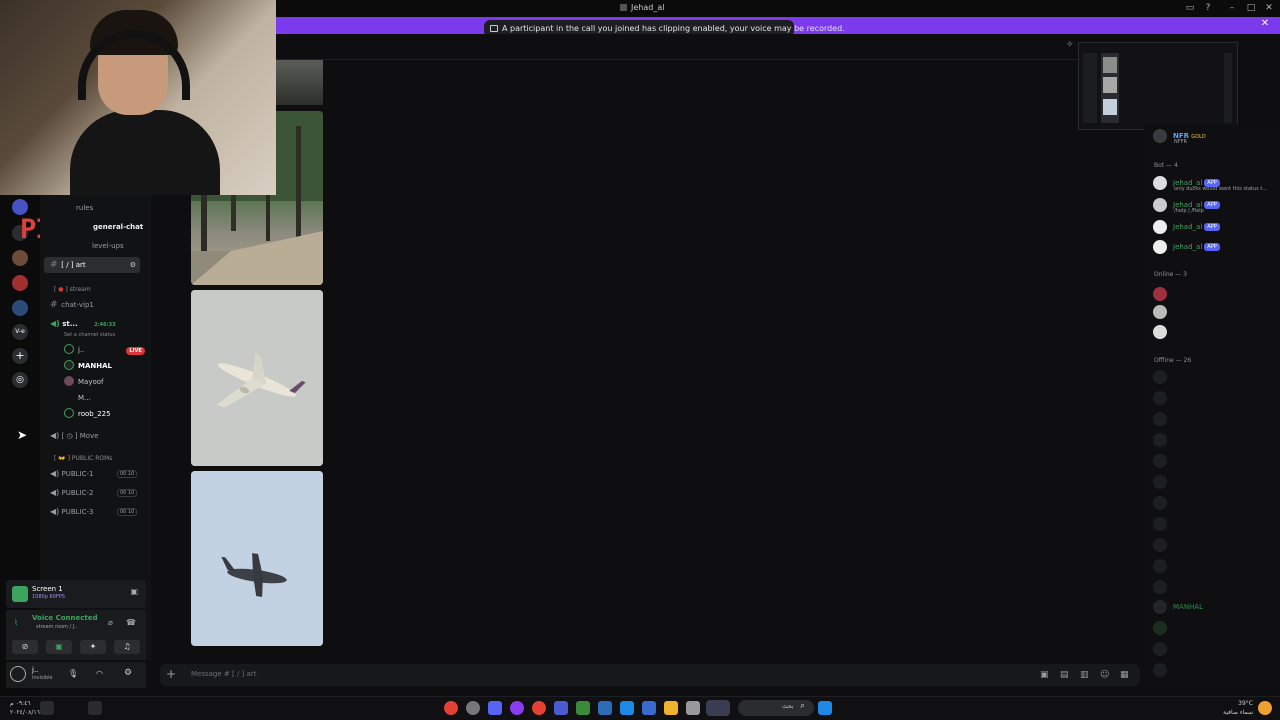 The image size is (1280, 720). Describe the element at coordinates (110, 622) in the screenshot. I see `noise-suppression-icon: ⌀` at that location.